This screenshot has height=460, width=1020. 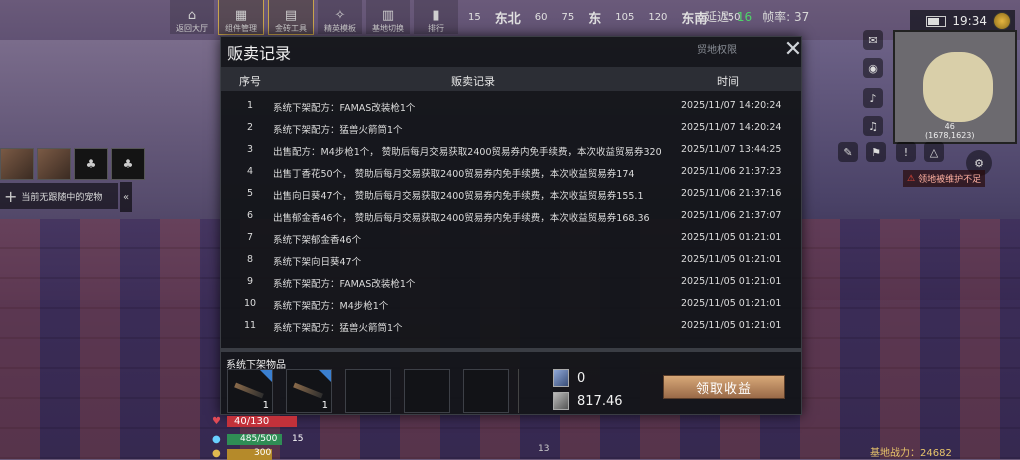 What do you see at coordinates (793, 51) in the screenshot?
I see `close-icon: ✕` at bounding box center [793, 51].